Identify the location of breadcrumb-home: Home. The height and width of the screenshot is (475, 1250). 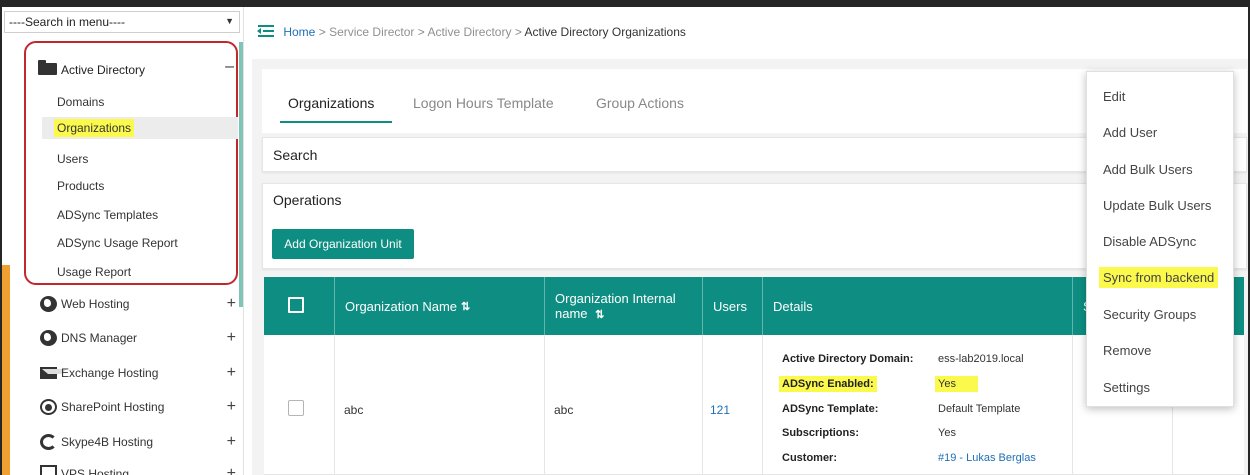
(299, 32).